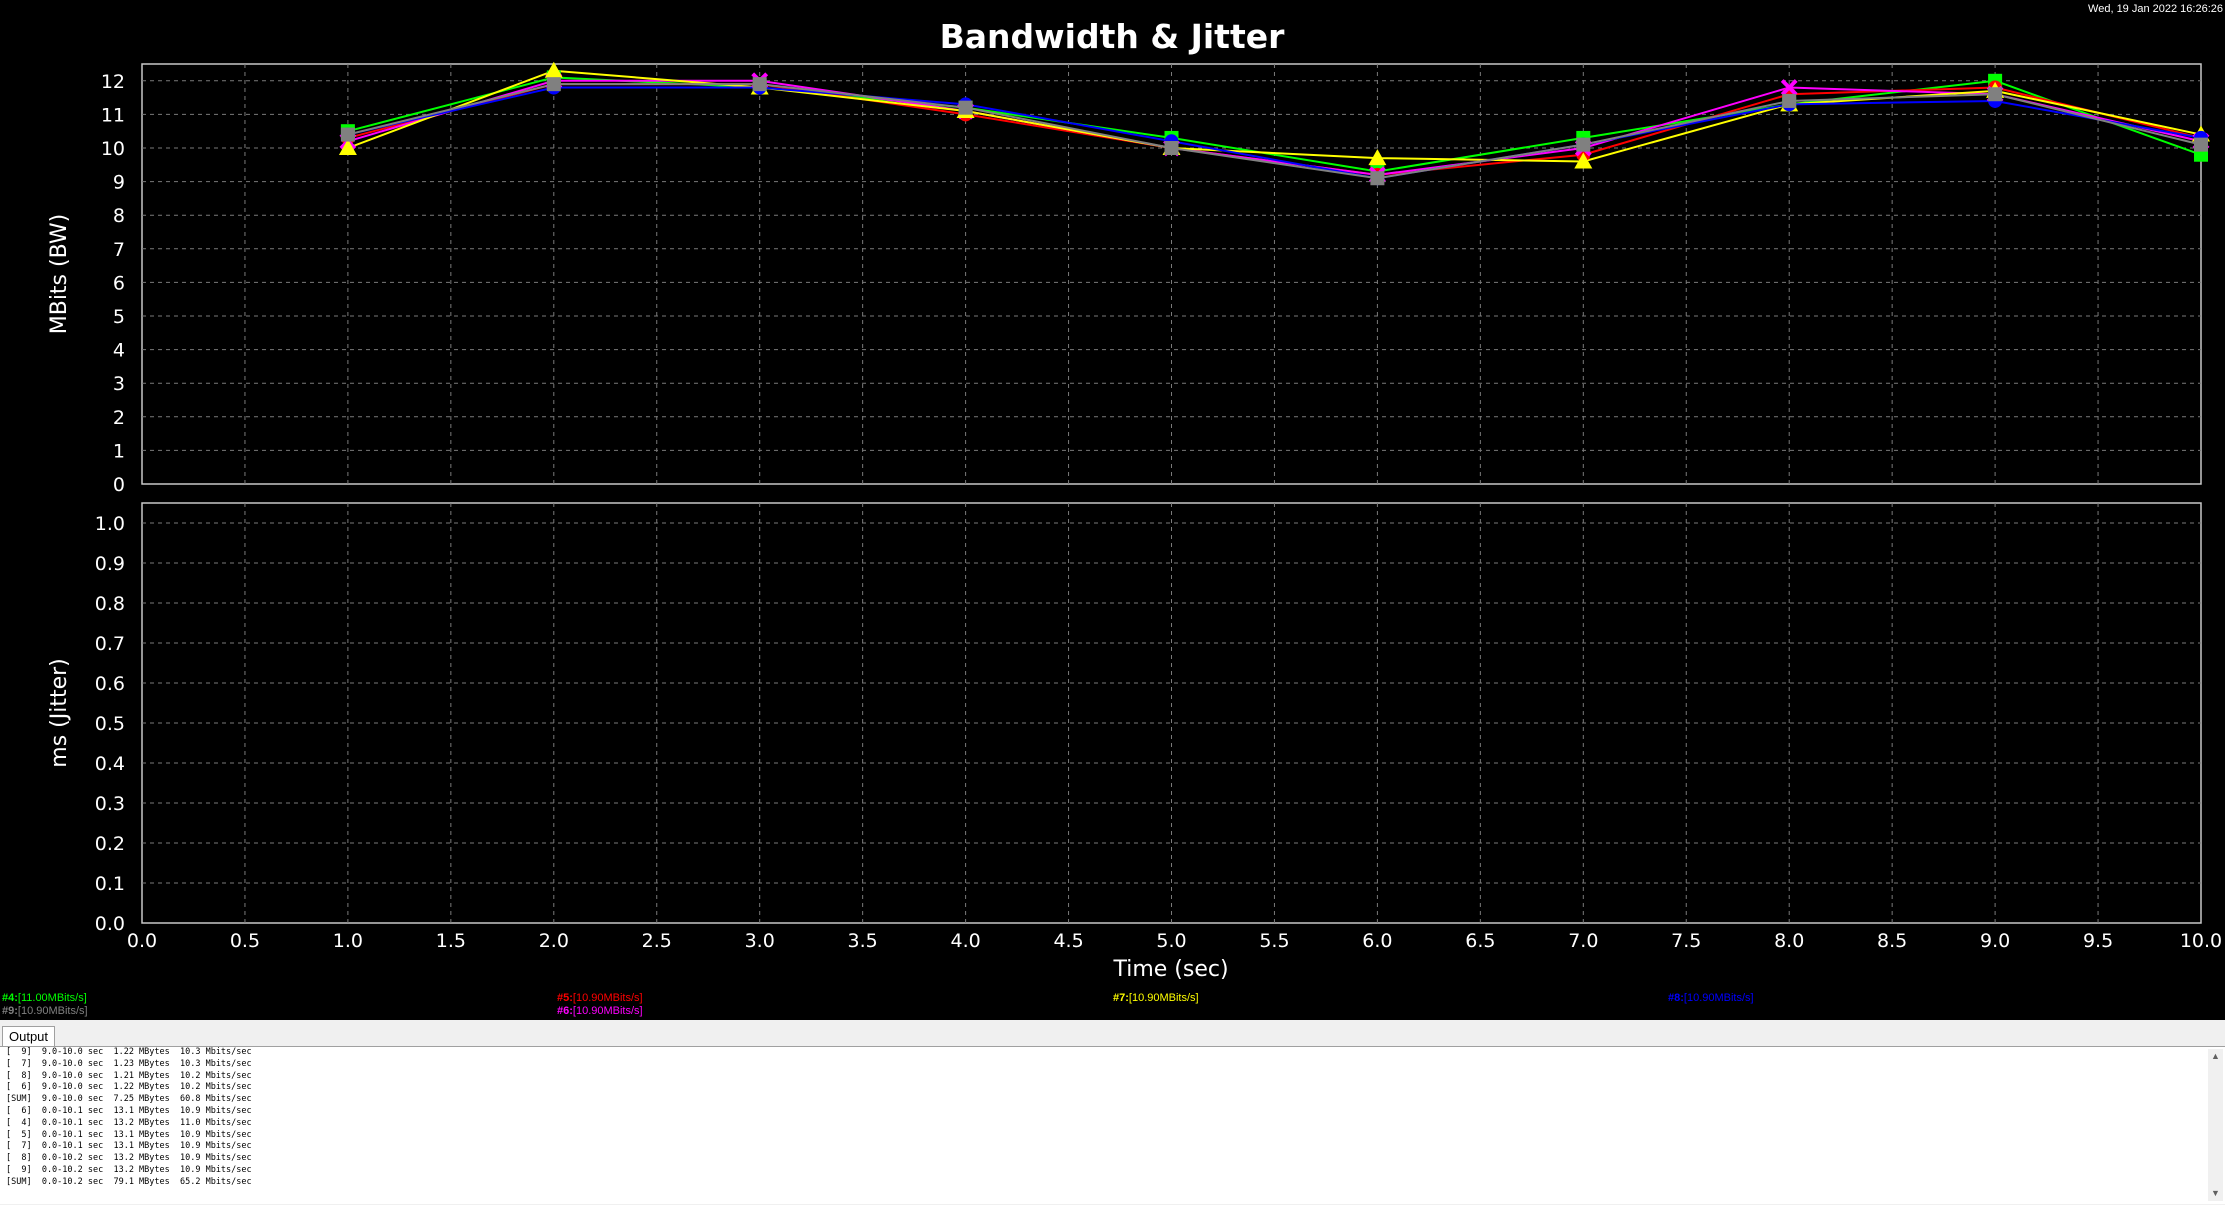 Image resolution: width=2225 pixels, height=1205 pixels. I want to click on output-scrollbar: ▲ ▼, so click(2215, 1125).